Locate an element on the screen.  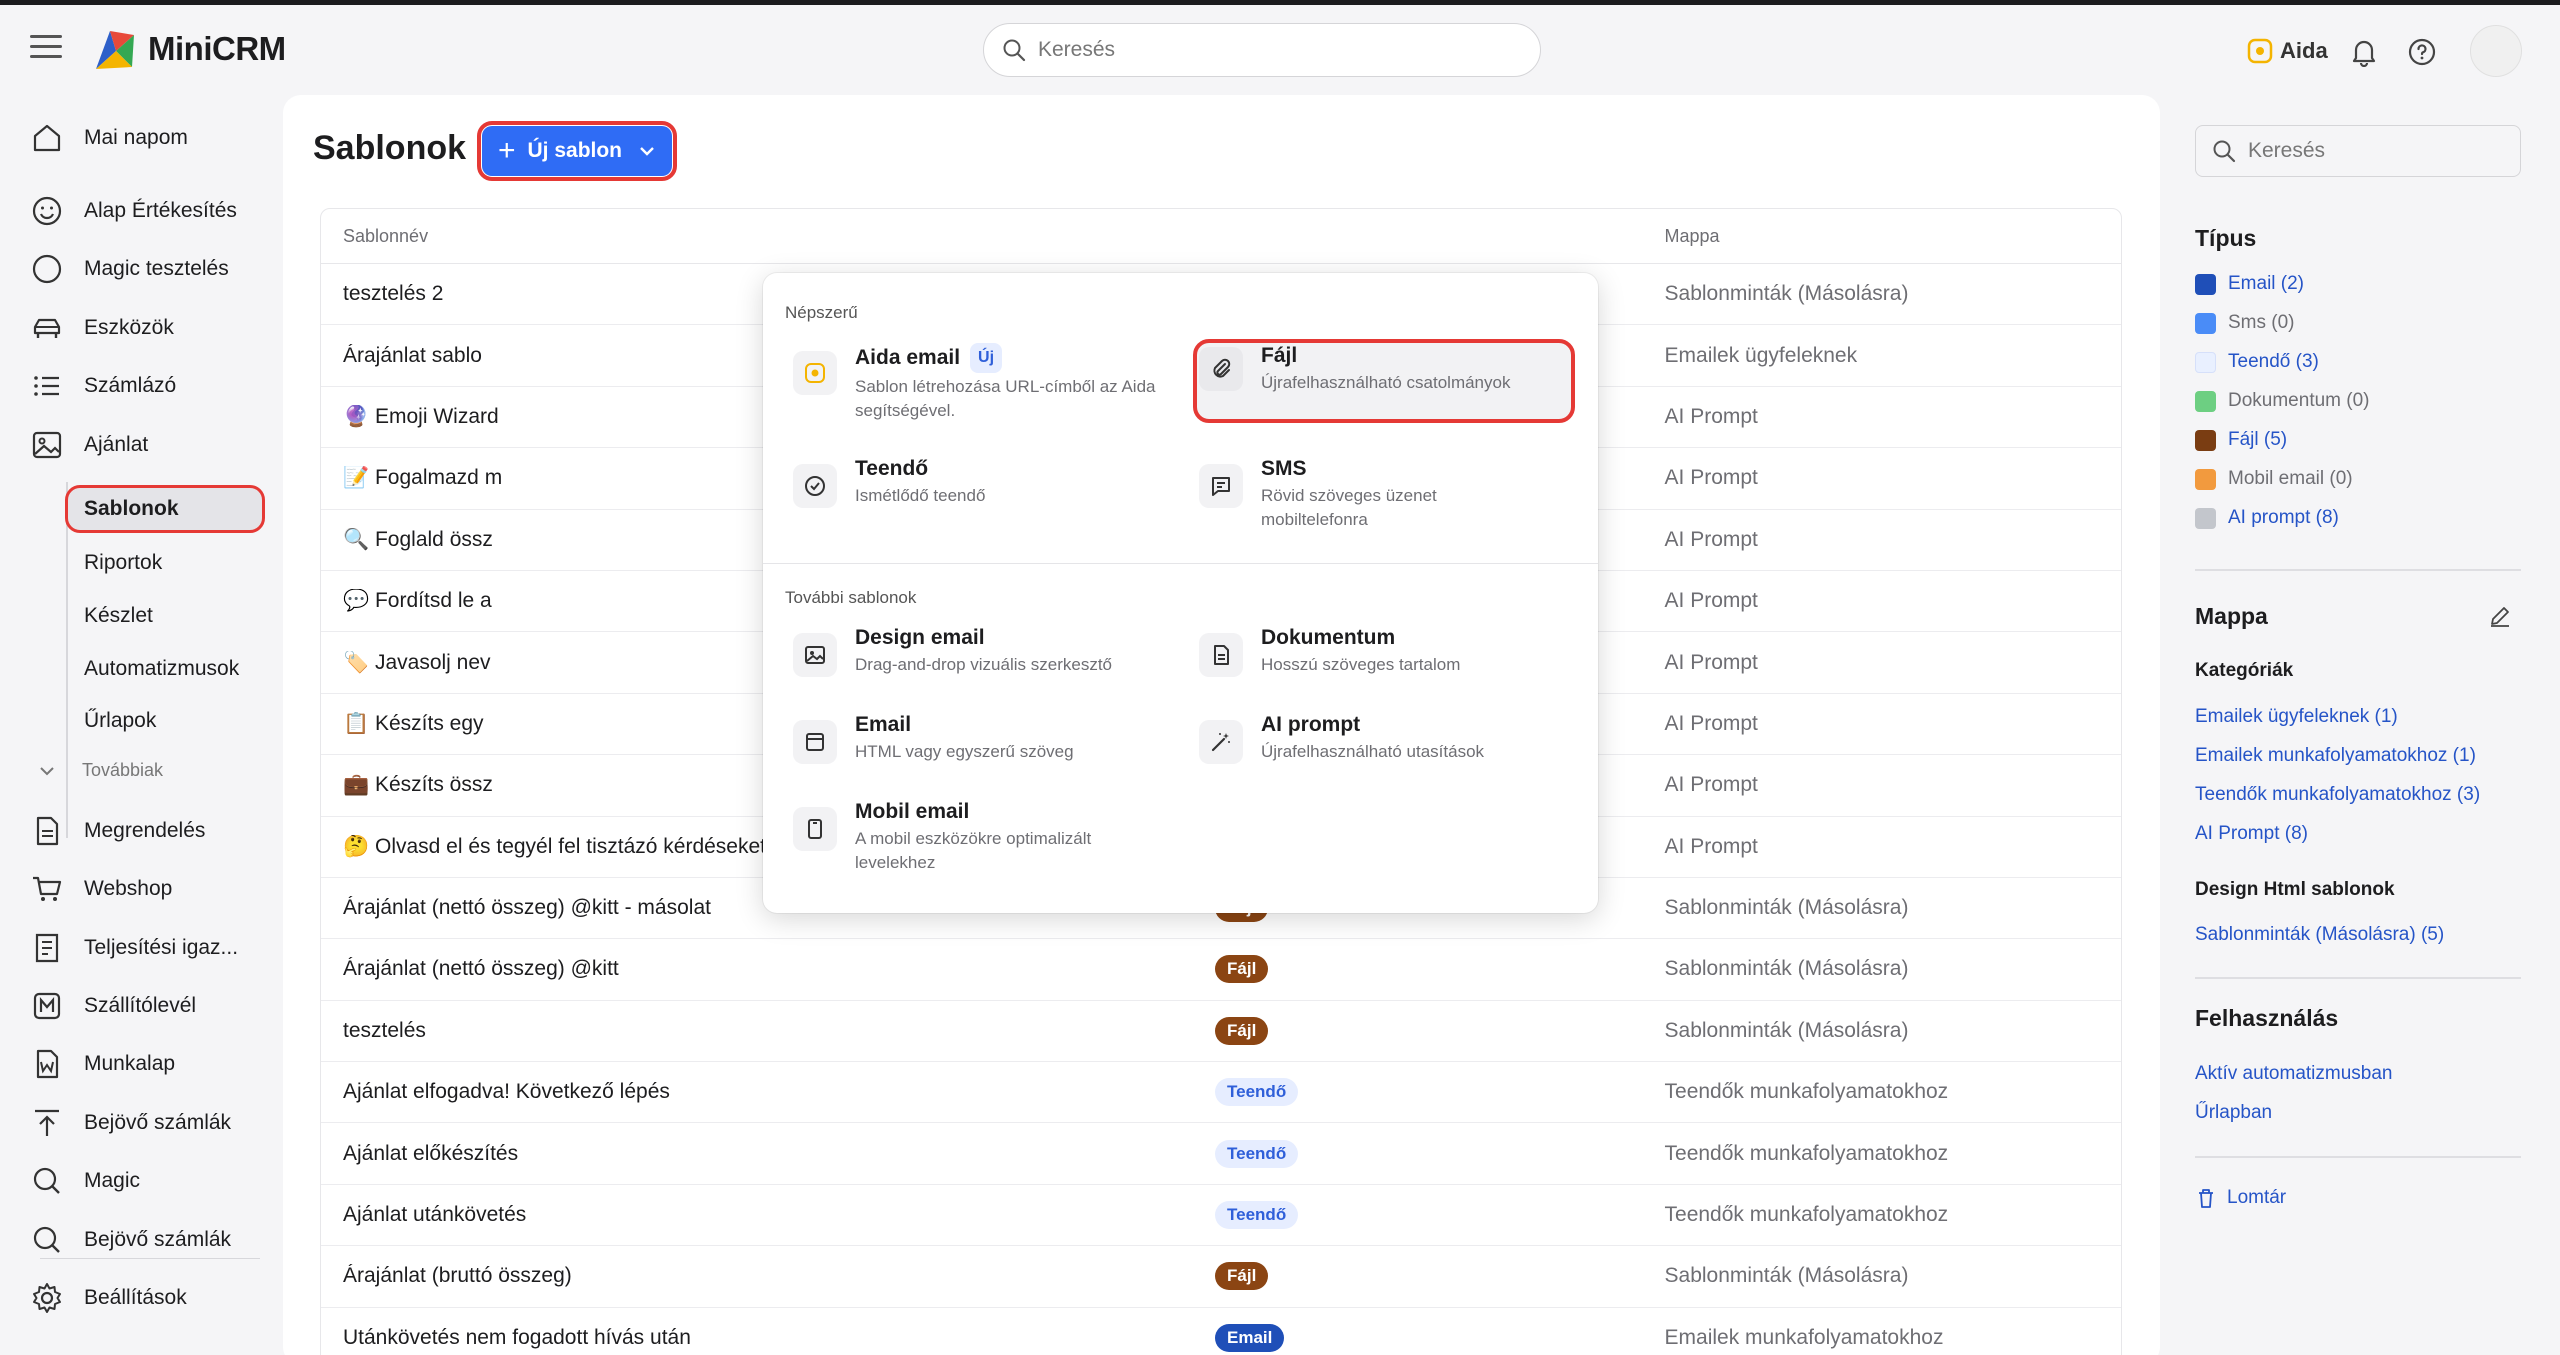
sidebar-item-alap-ertekesites: Alap Értékesítés is located at coordinates (150, 211).